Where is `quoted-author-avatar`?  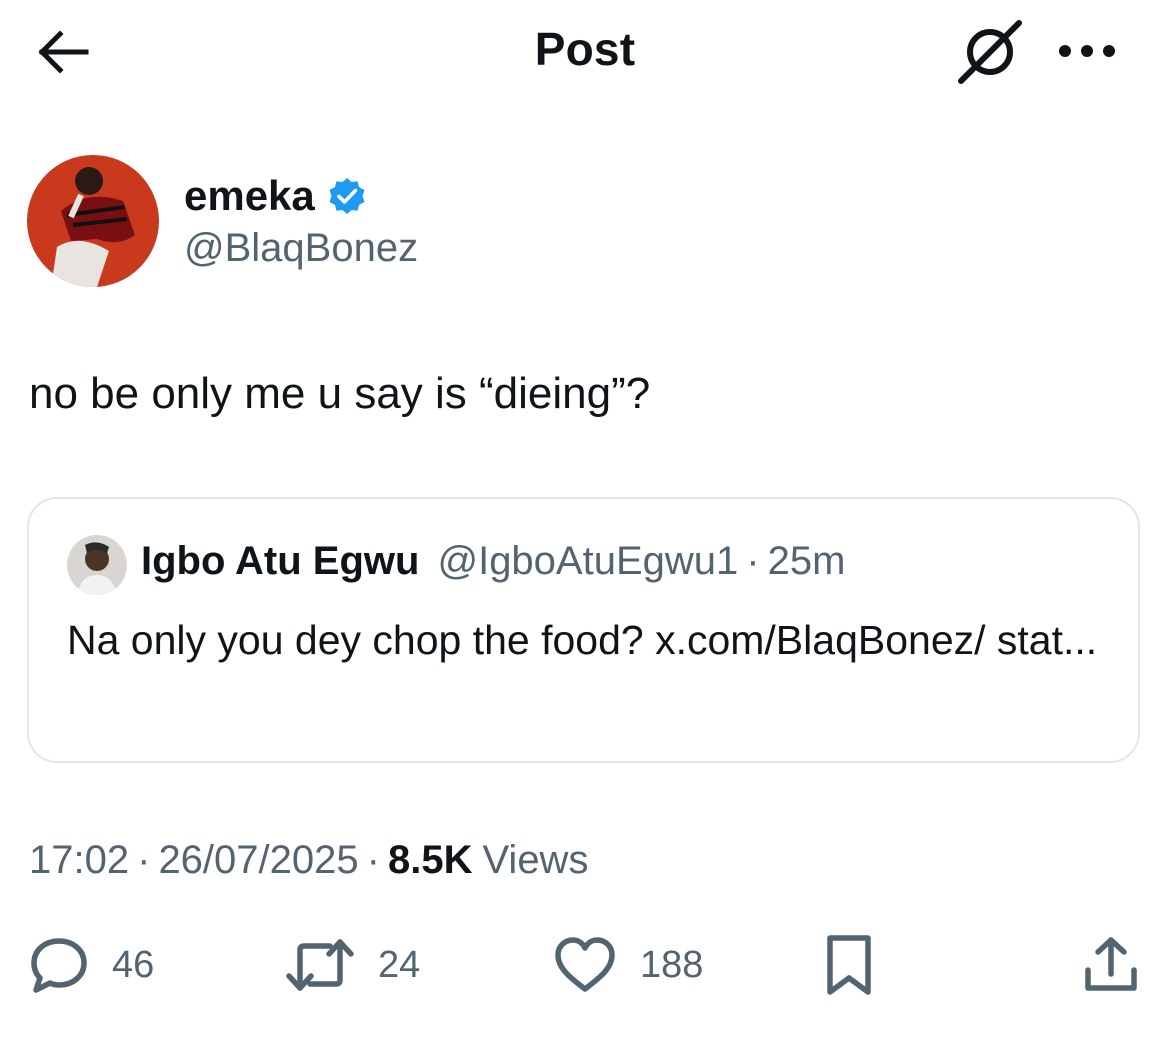 quoted-author-avatar is located at coordinates (97, 565).